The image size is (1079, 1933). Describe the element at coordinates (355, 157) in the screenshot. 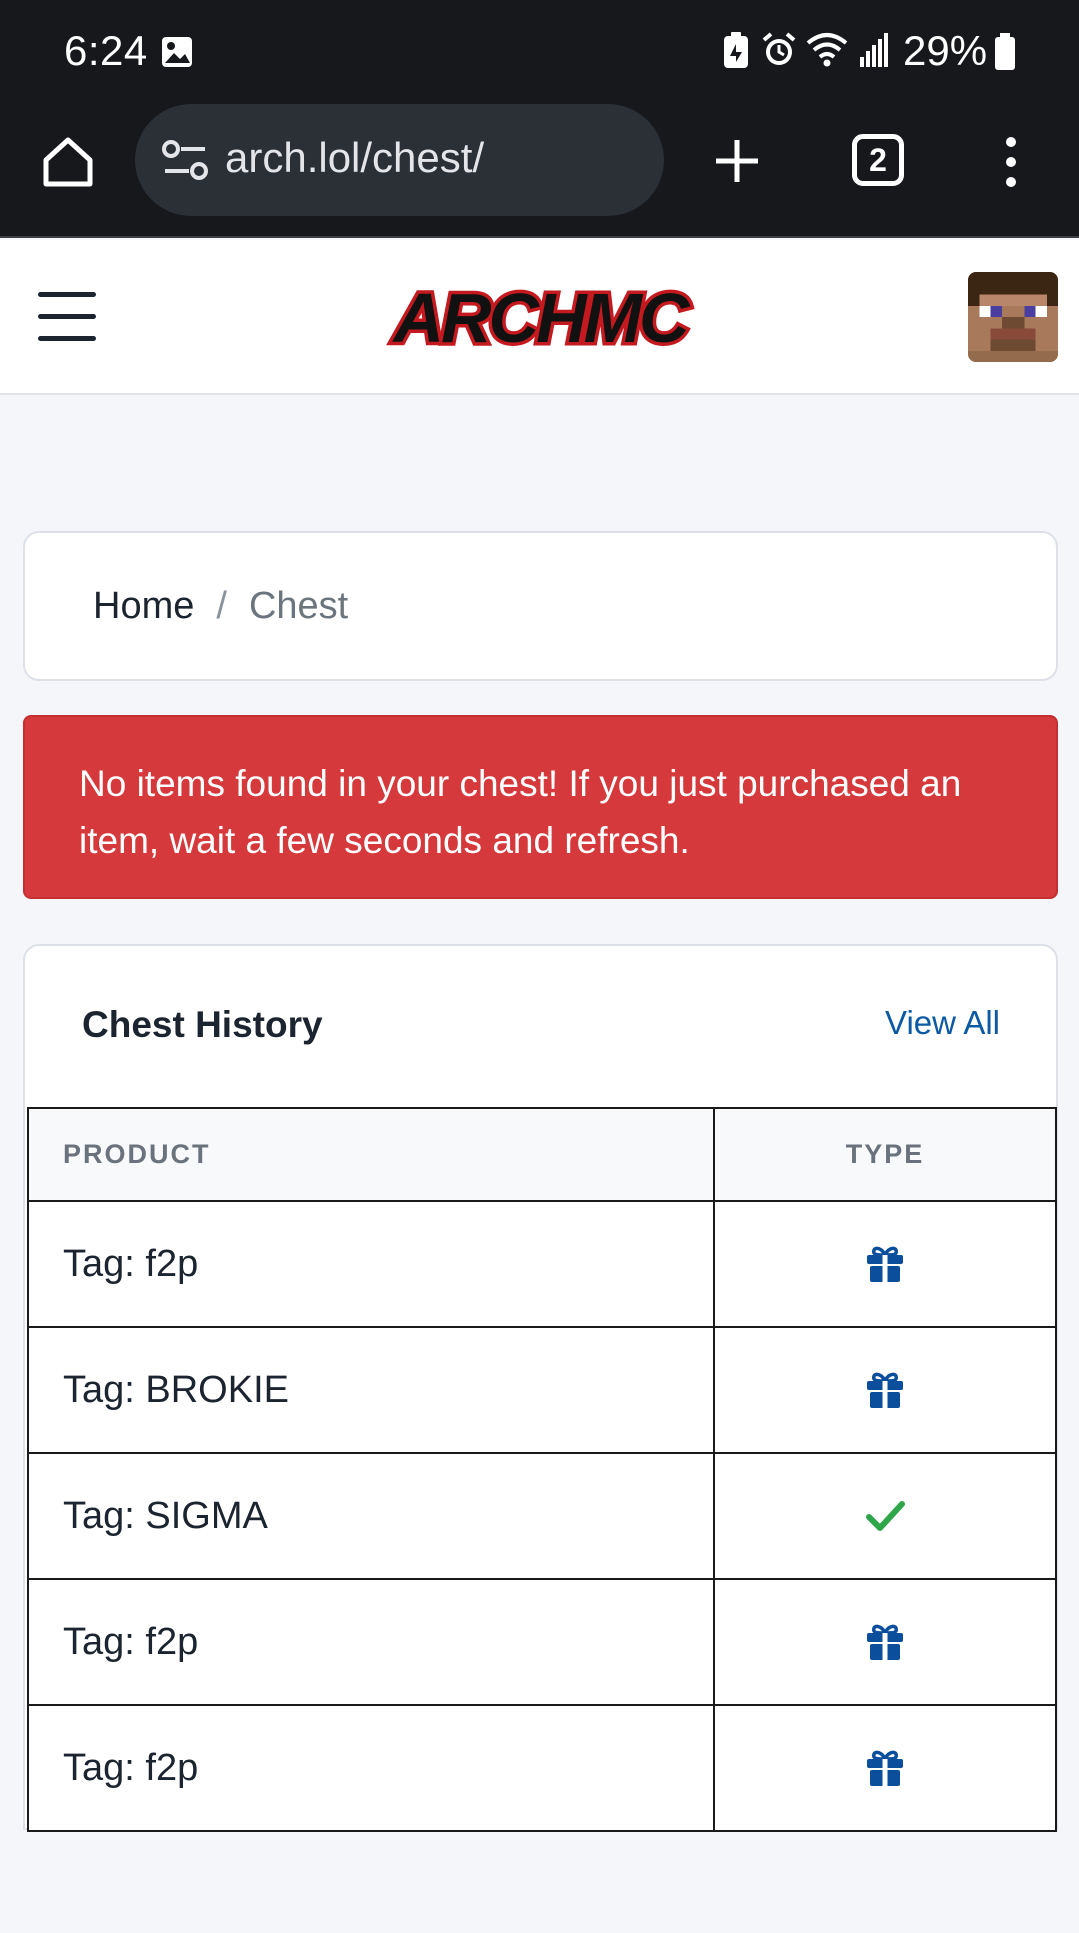

I see `url-text: arch.lol/chest/` at that location.